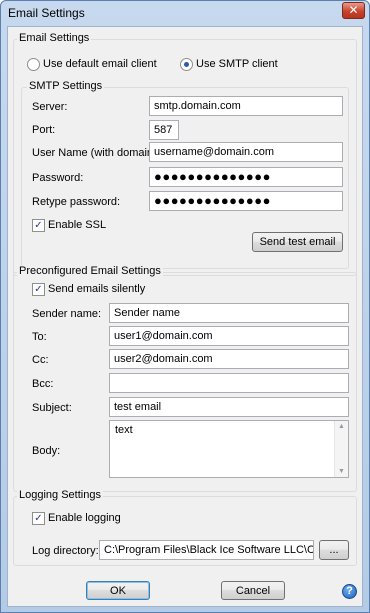 The width and height of the screenshot is (370, 613). I want to click on subject-input: test email, so click(229, 407).